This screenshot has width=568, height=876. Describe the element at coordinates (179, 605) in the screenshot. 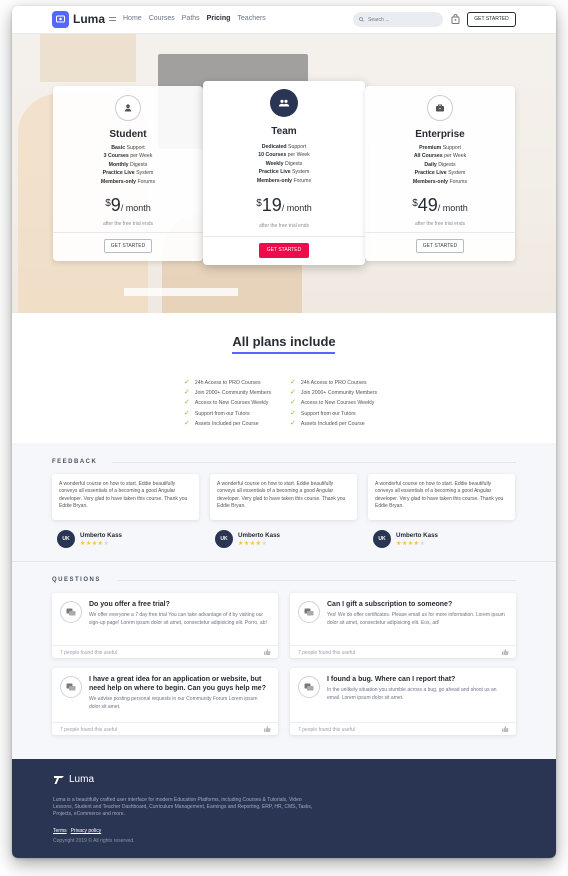

I see `faq-question: Do you offer a free trial?` at that location.